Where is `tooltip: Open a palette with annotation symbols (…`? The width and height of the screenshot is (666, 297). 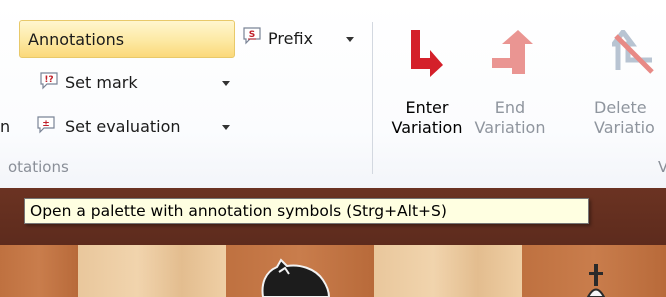 tooltip: Open a palette with annotation symbols (… is located at coordinates (306, 211).